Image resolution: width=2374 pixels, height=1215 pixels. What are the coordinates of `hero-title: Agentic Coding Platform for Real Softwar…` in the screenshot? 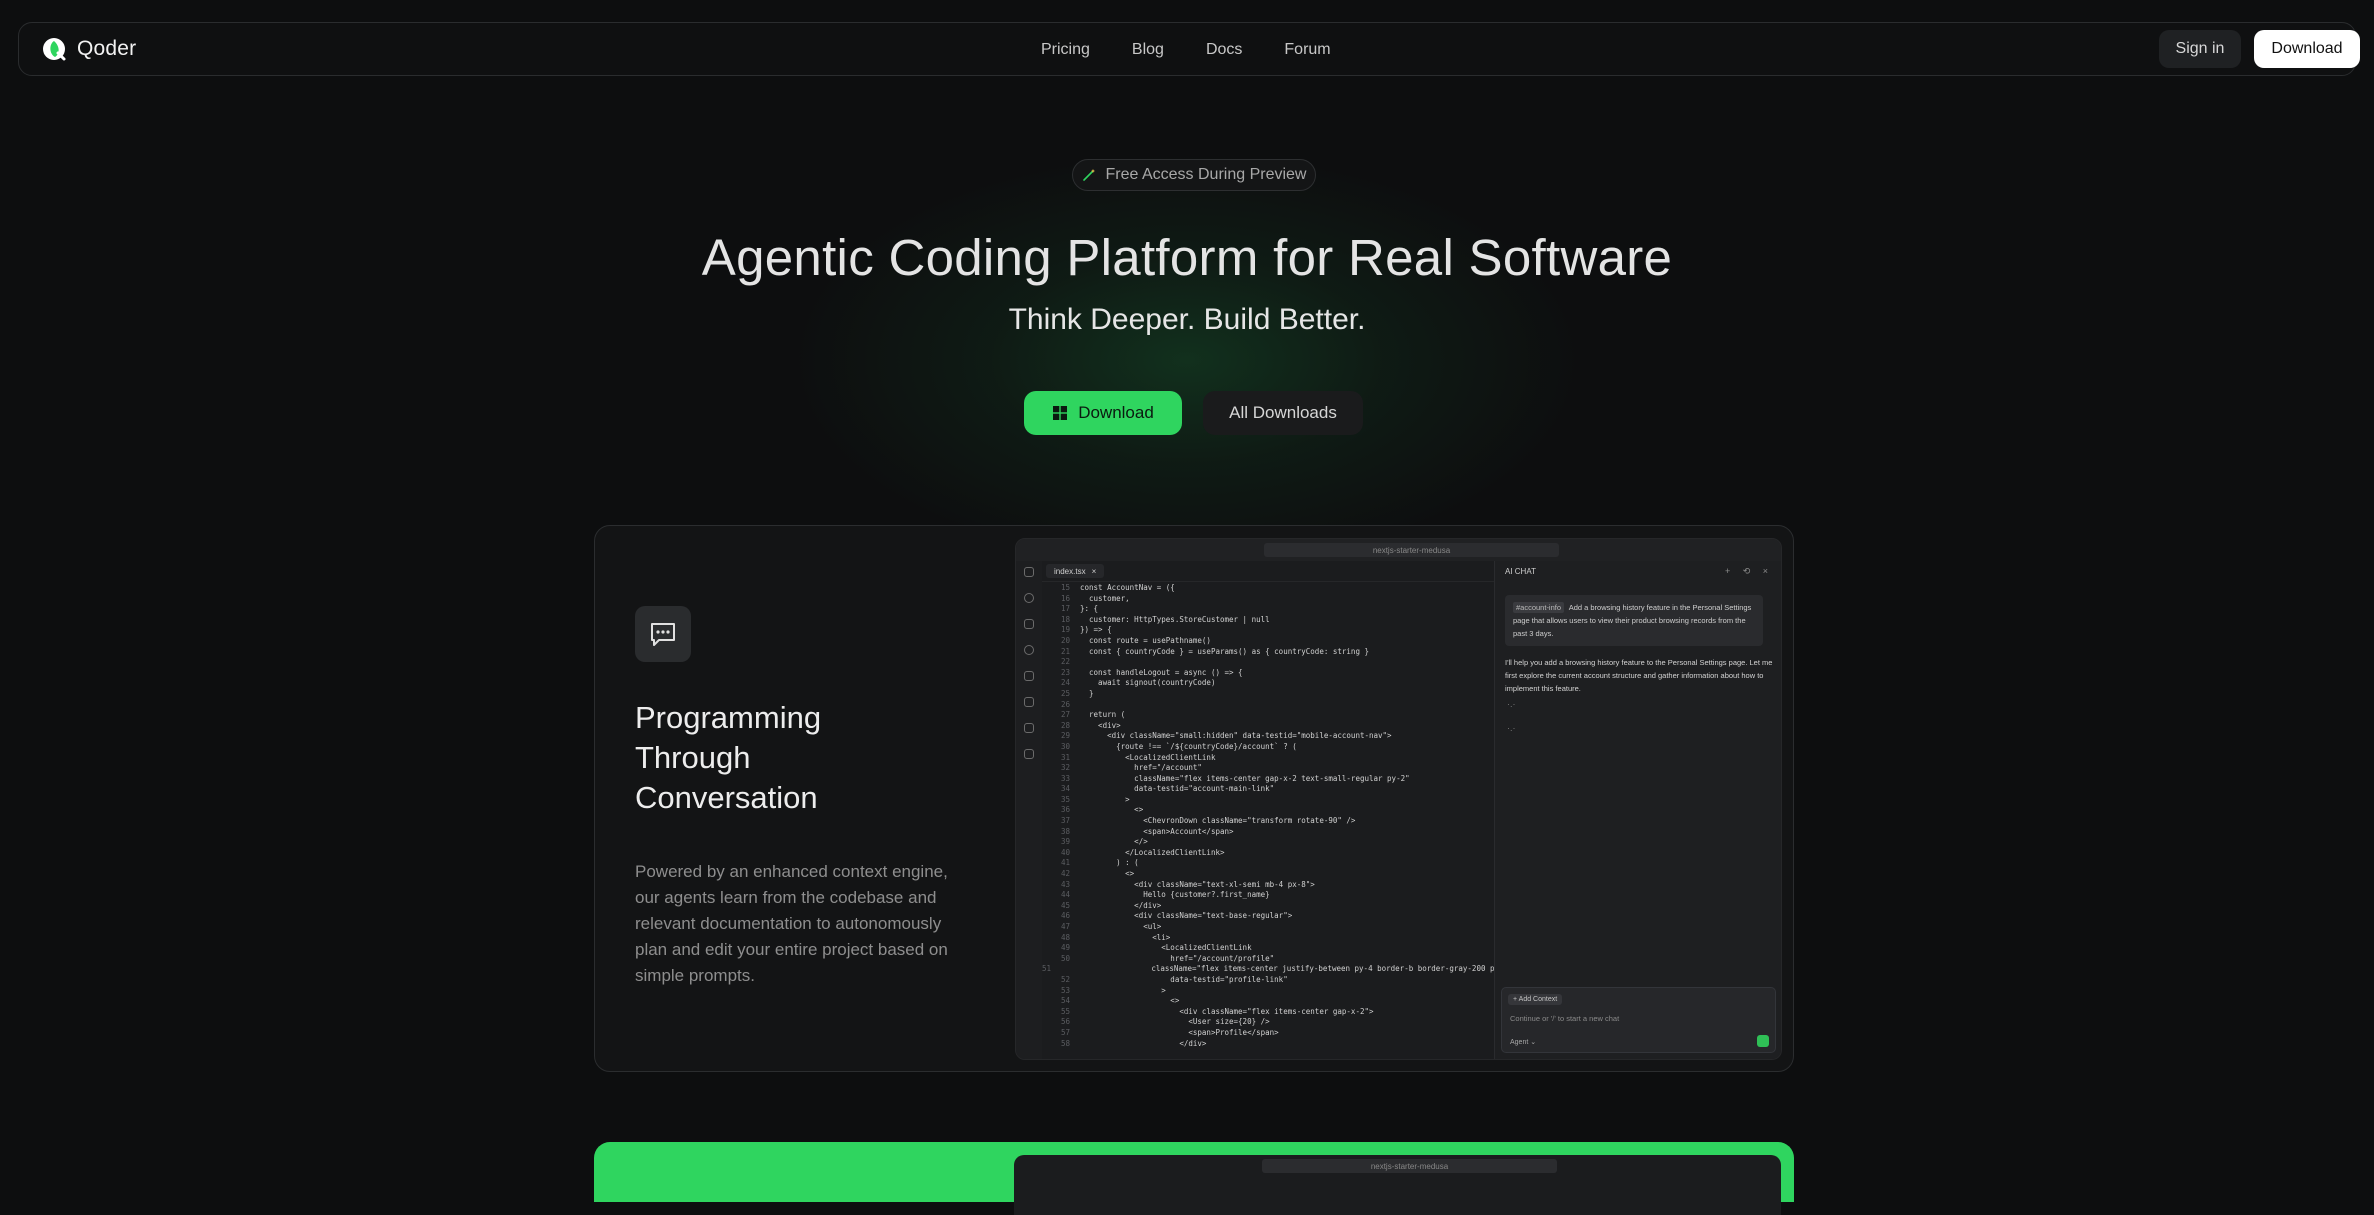 It's located at (1187, 257).